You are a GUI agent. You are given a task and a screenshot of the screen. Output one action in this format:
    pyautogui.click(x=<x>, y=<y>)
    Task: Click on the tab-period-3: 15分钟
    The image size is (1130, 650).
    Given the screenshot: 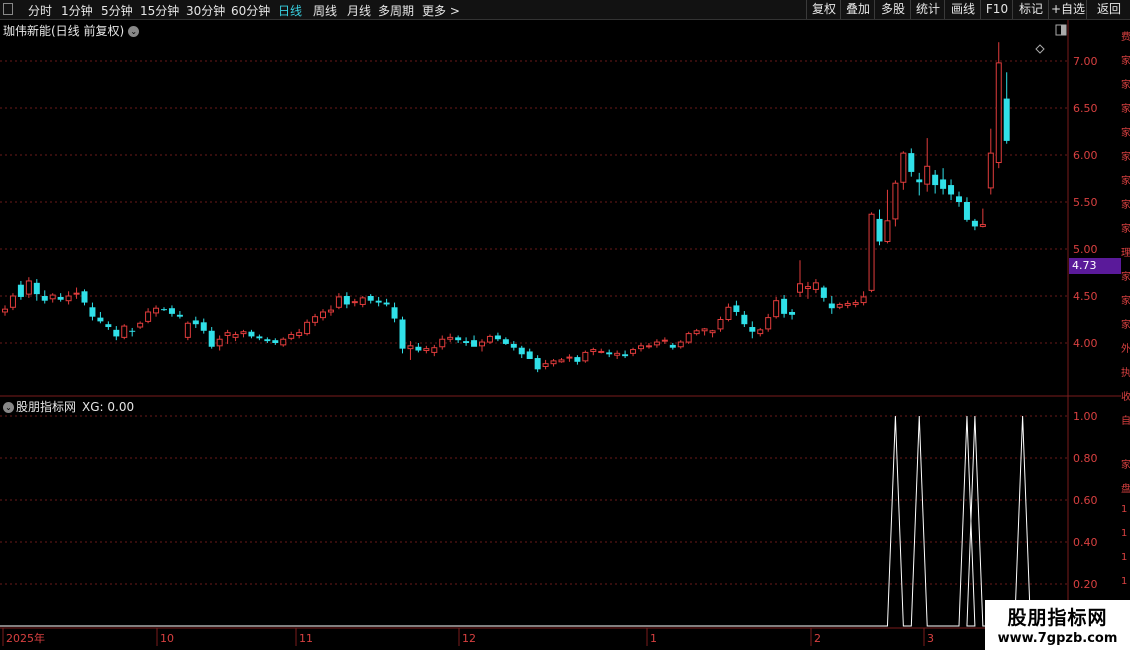 What is the action you would take?
    pyautogui.click(x=159, y=10)
    